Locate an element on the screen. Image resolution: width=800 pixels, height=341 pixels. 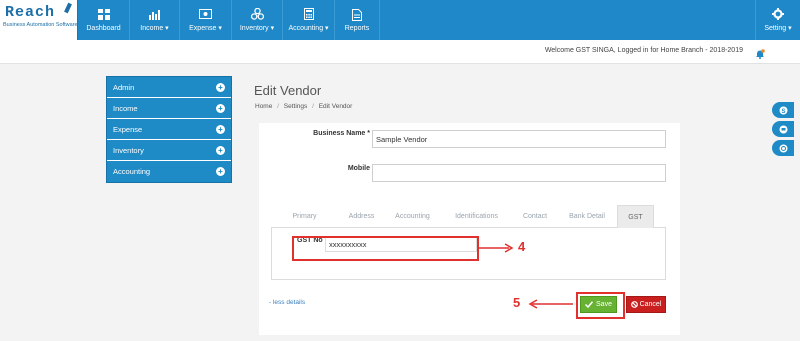
tab-identifications: Identifications is located at coordinates (476, 216).